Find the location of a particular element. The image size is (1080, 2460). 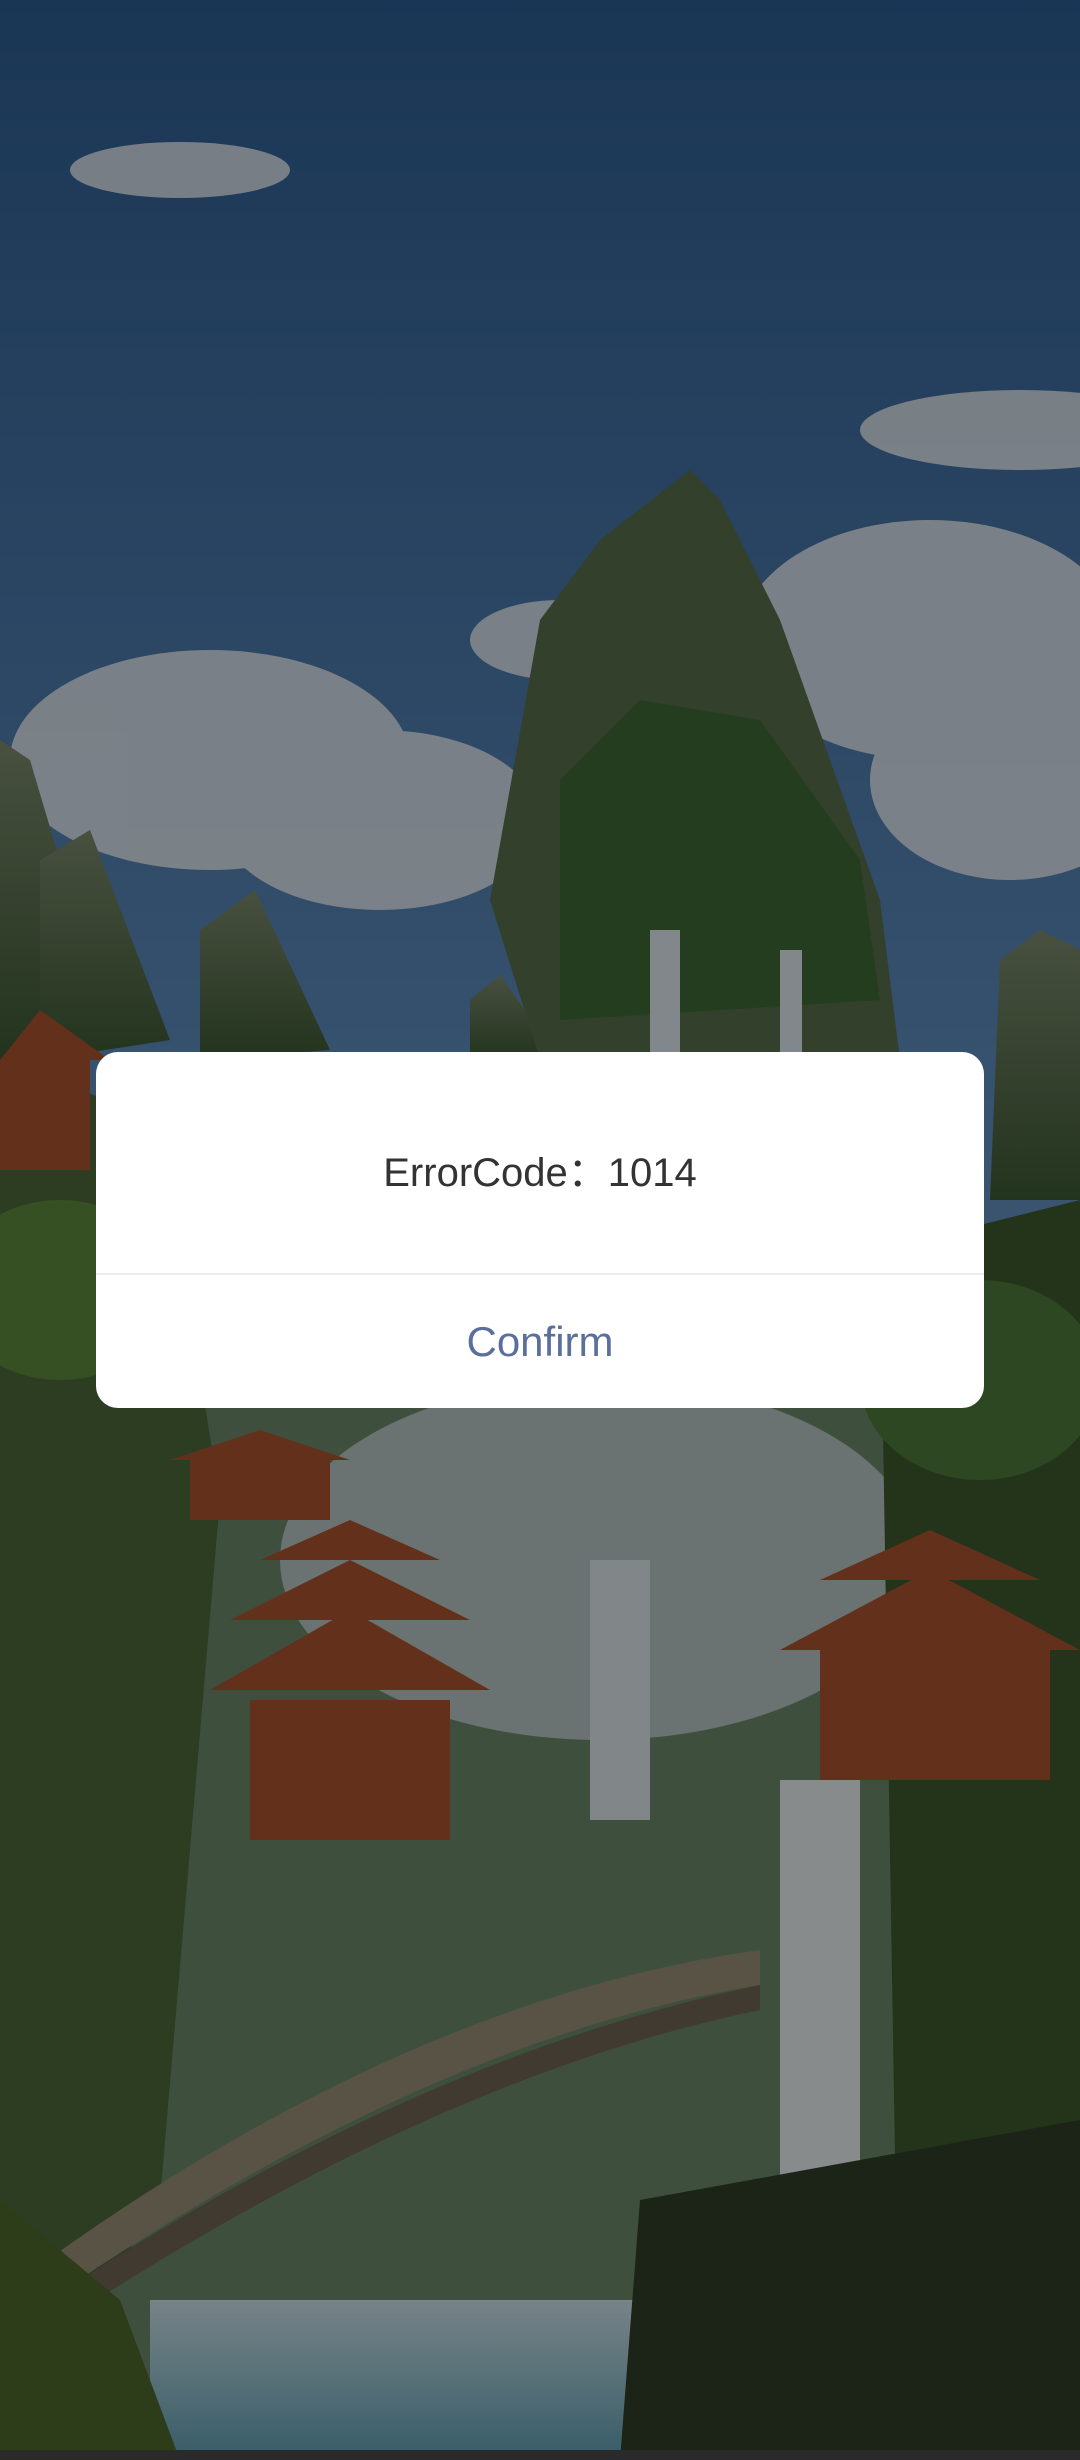

error-dialog: ErrorCode：1014 Confirm is located at coordinates (540, 1230).